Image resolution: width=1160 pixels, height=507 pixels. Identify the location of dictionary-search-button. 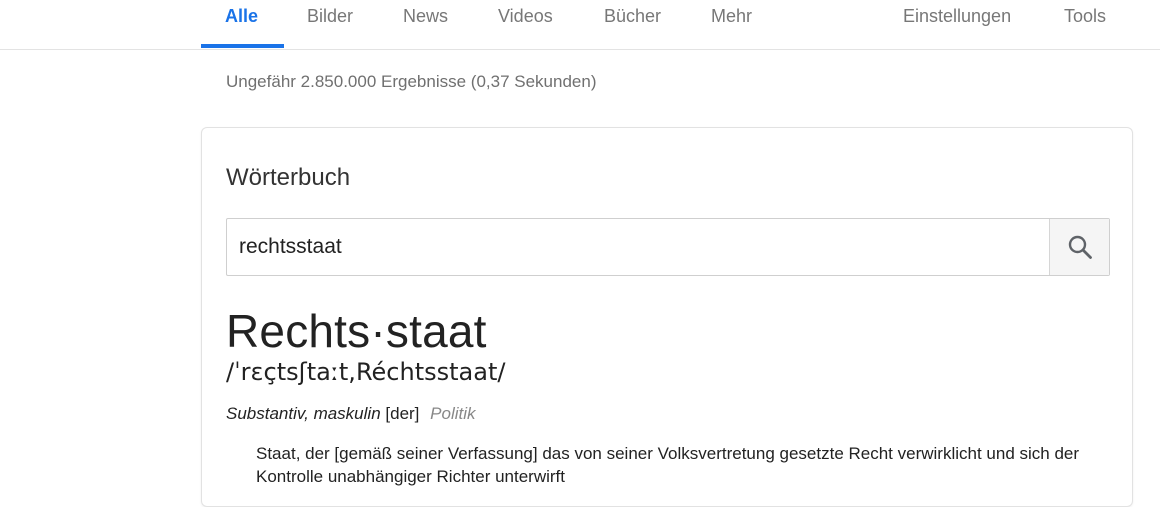
(1079, 247).